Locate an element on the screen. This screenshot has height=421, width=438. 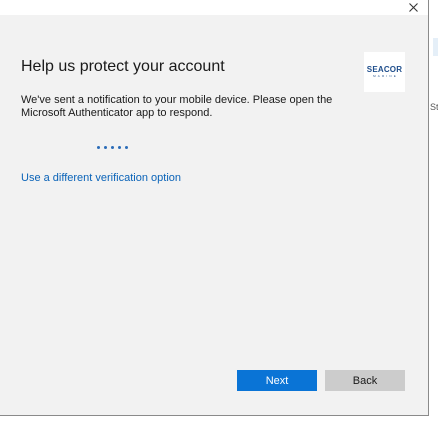
close-icon is located at coordinates (413, 7).